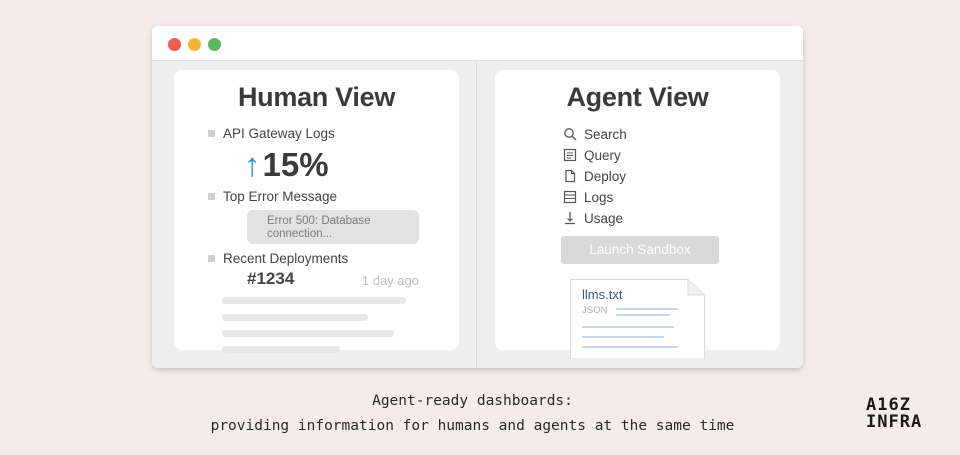 The width and height of the screenshot is (960, 455). Describe the element at coordinates (319, 221) in the screenshot. I see `error-line-1: Error 500: Database` at that location.